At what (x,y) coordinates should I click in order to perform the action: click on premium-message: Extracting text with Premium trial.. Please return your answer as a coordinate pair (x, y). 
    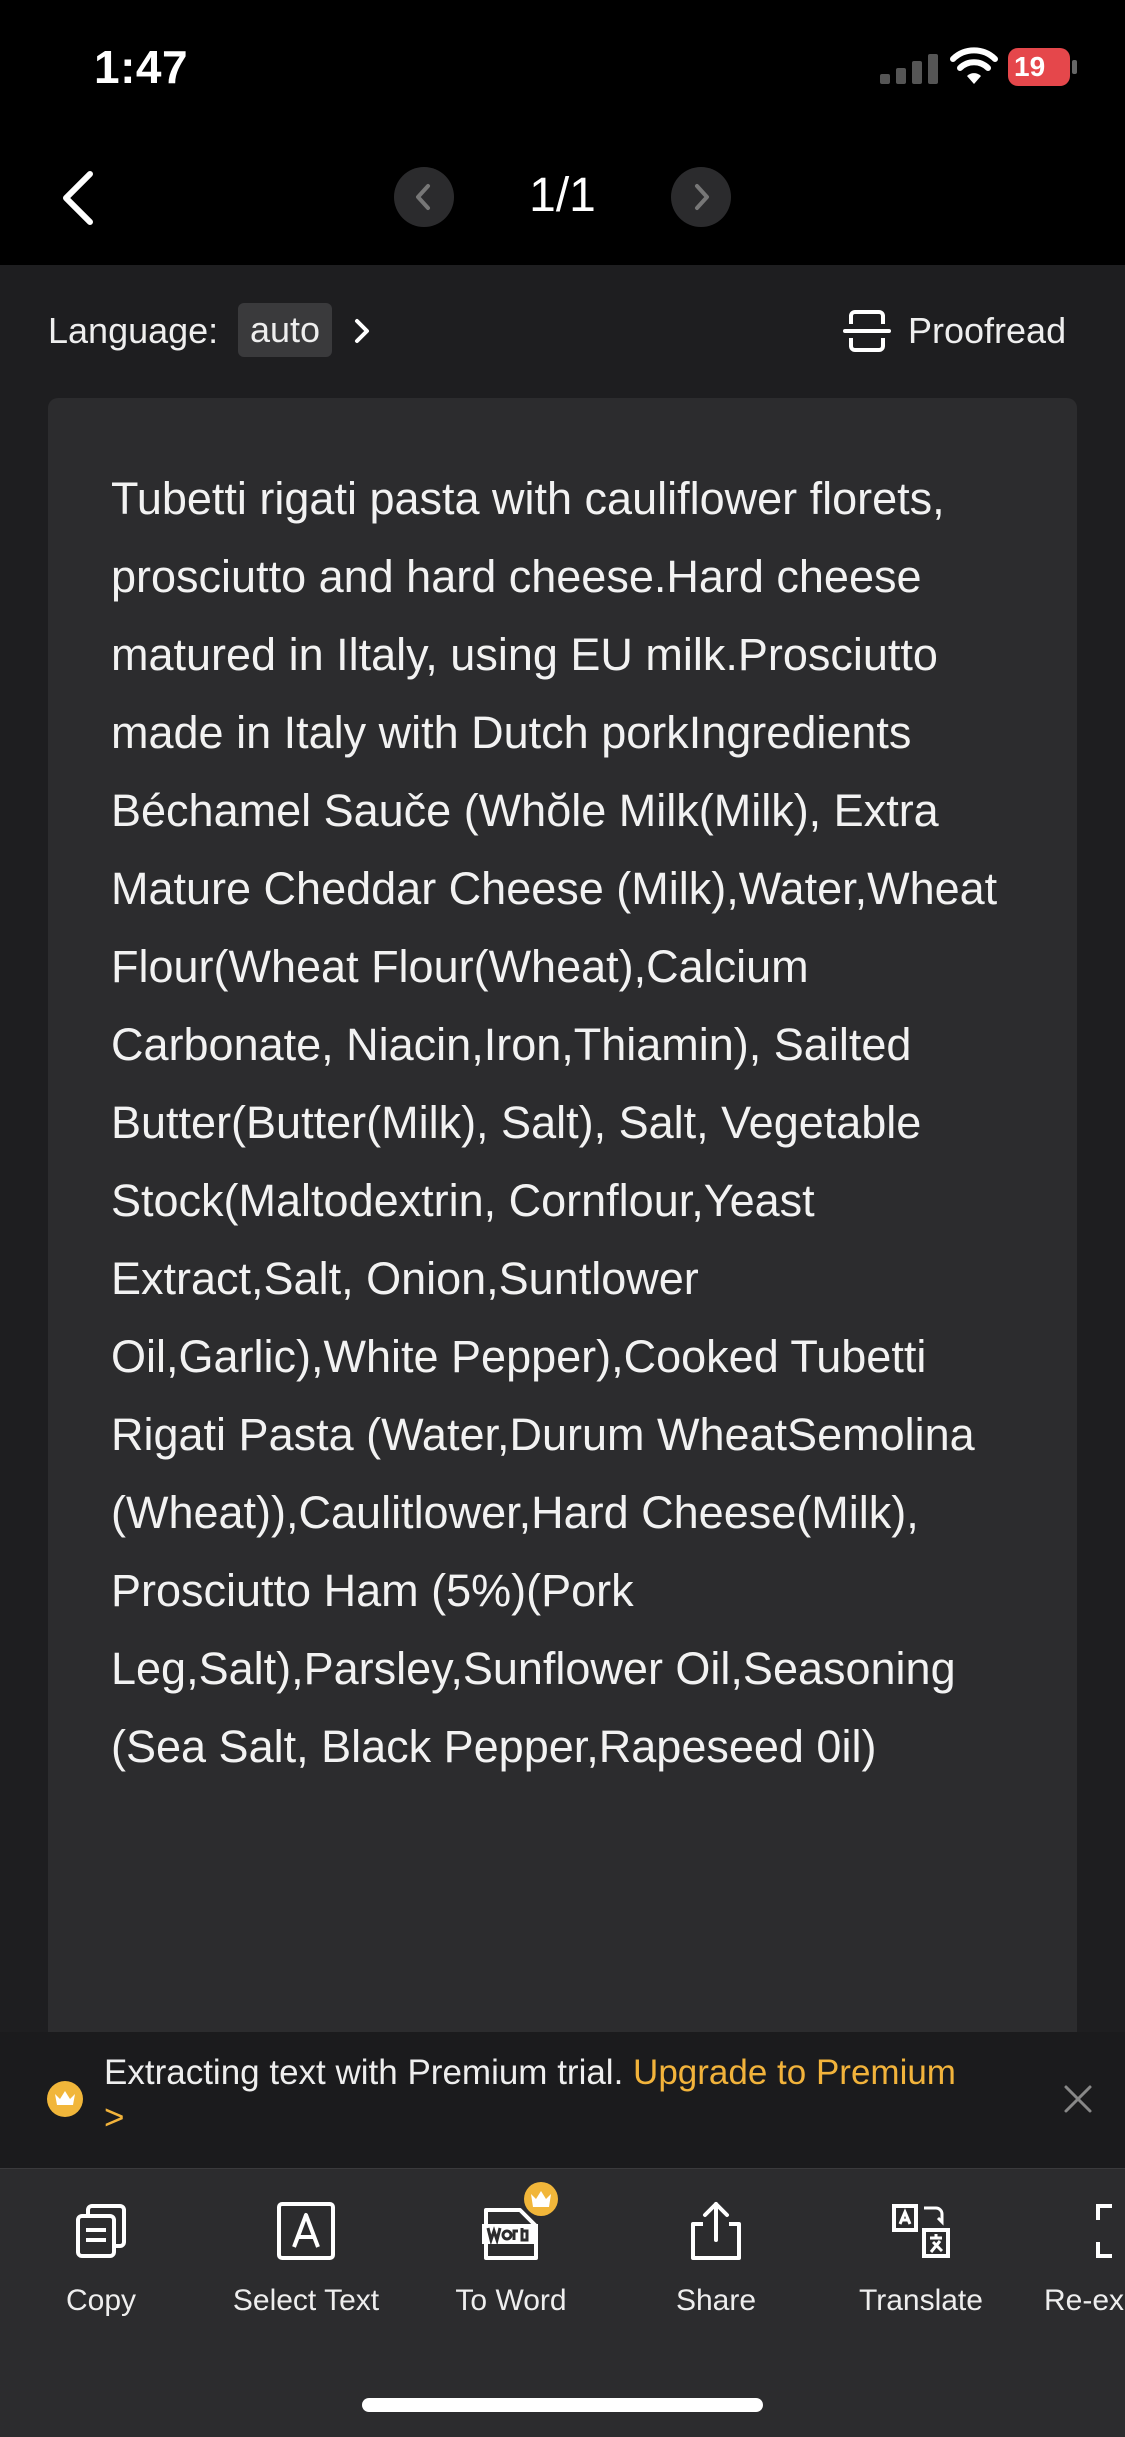
    Looking at the image, I should click on (369, 2072).